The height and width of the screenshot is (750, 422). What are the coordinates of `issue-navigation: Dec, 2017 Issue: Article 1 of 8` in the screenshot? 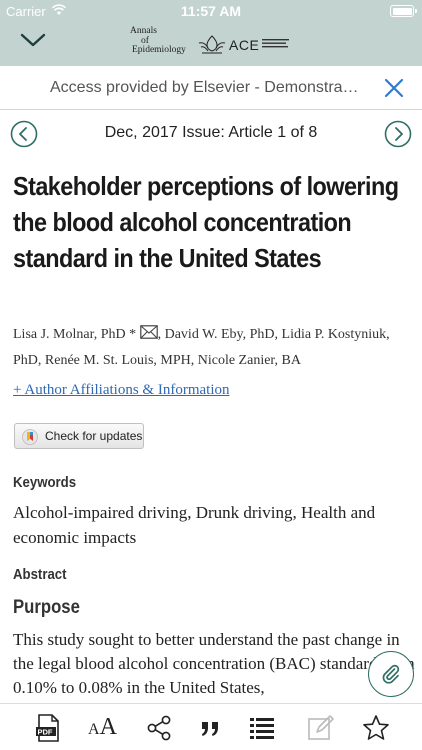 It's located at (211, 133).